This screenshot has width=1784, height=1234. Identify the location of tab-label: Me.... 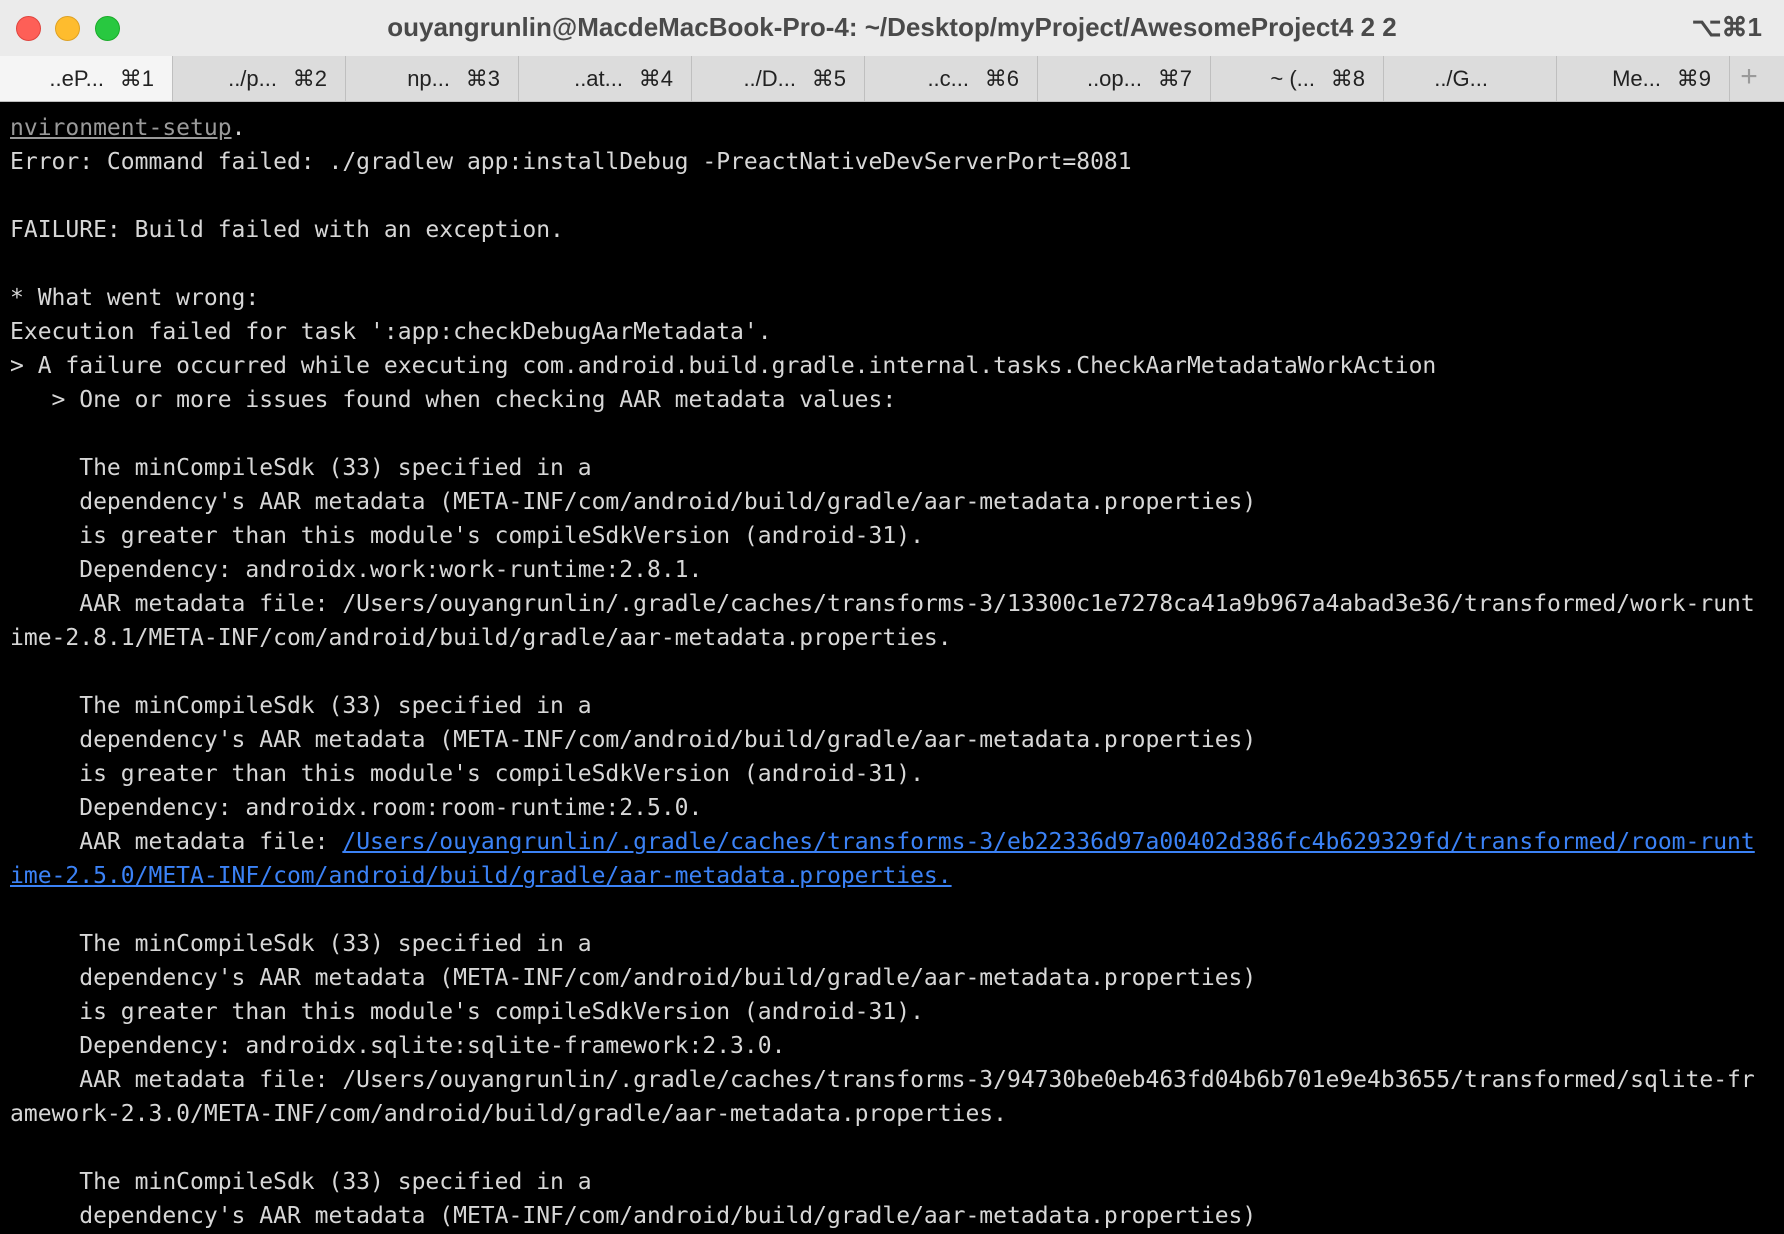
(1636, 78).